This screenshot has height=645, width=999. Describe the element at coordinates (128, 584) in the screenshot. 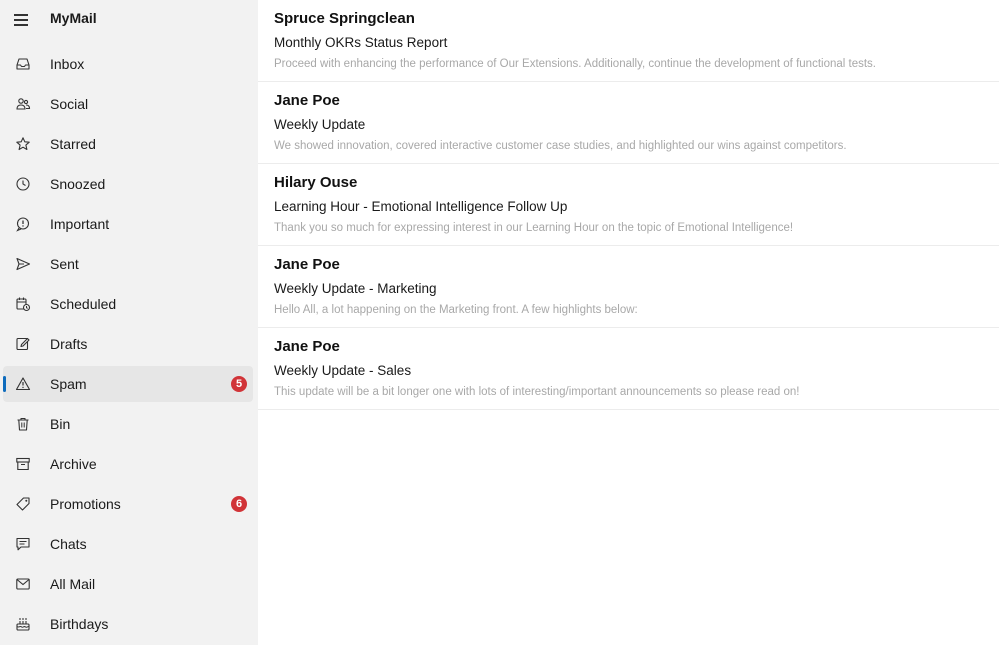

I see `sidebar-item-all-mail: All Mail` at that location.